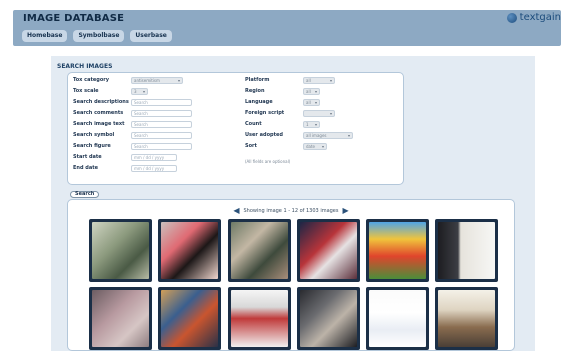 The image size is (562, 351). Describe the element at coordinates (161, 102) in the screenshot. I see `search-descriptions-input: Search` at that location.